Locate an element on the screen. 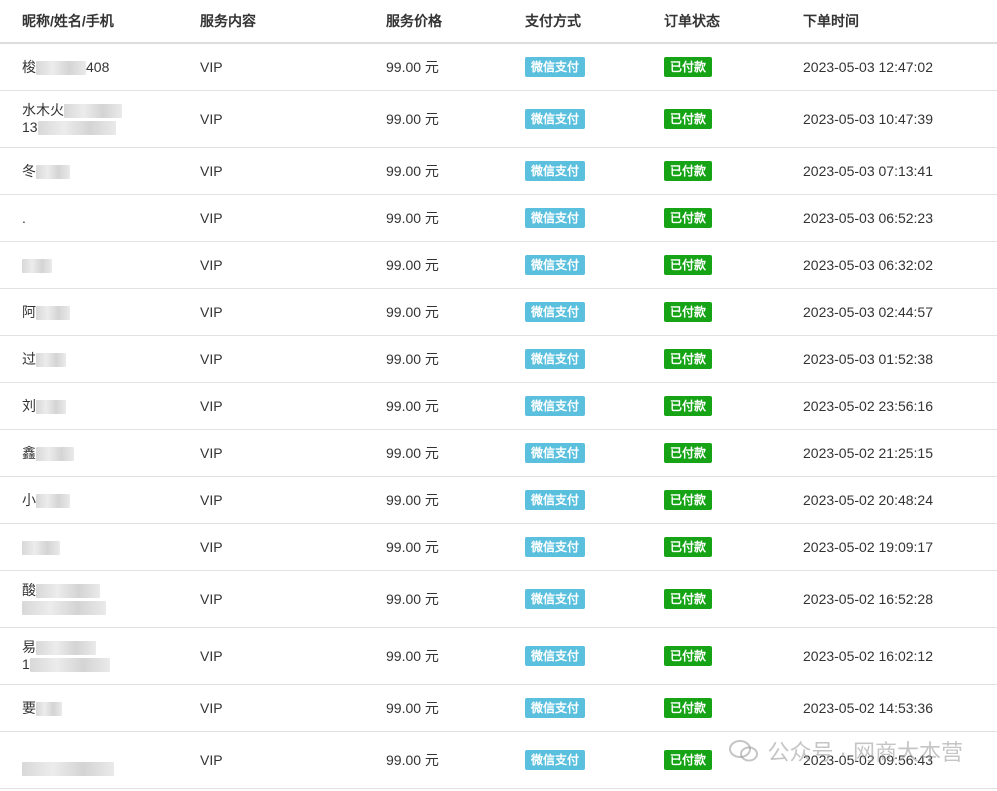  cell-time: 2023-05-03 06:52:23 is located at coordinates (900, 218).